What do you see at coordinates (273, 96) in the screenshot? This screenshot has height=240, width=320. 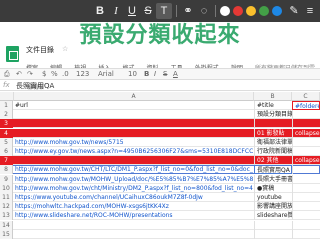 I see `column-header-b: B` at bounding box center [273, 96].